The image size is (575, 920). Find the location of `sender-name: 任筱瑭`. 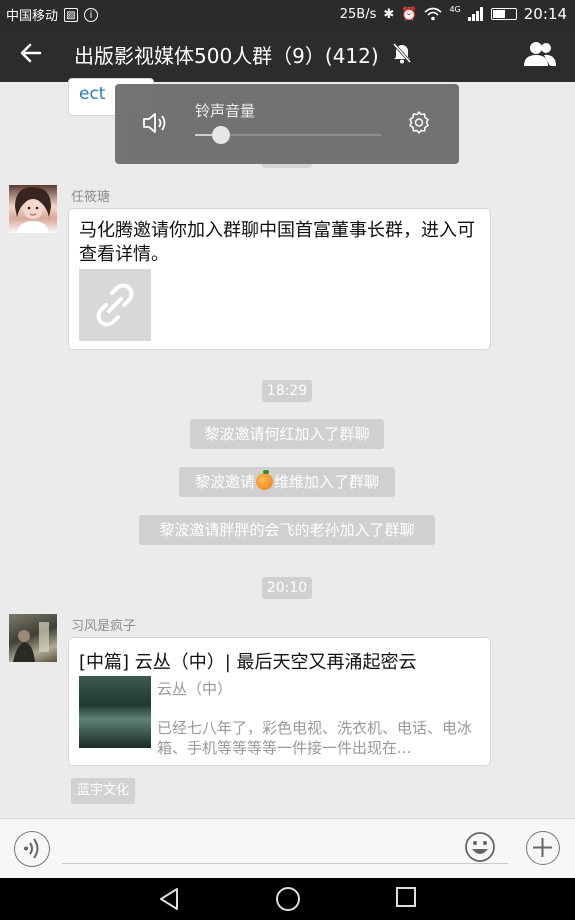

sender-name: 任筱瑭 is located at coordinates (91, 197).